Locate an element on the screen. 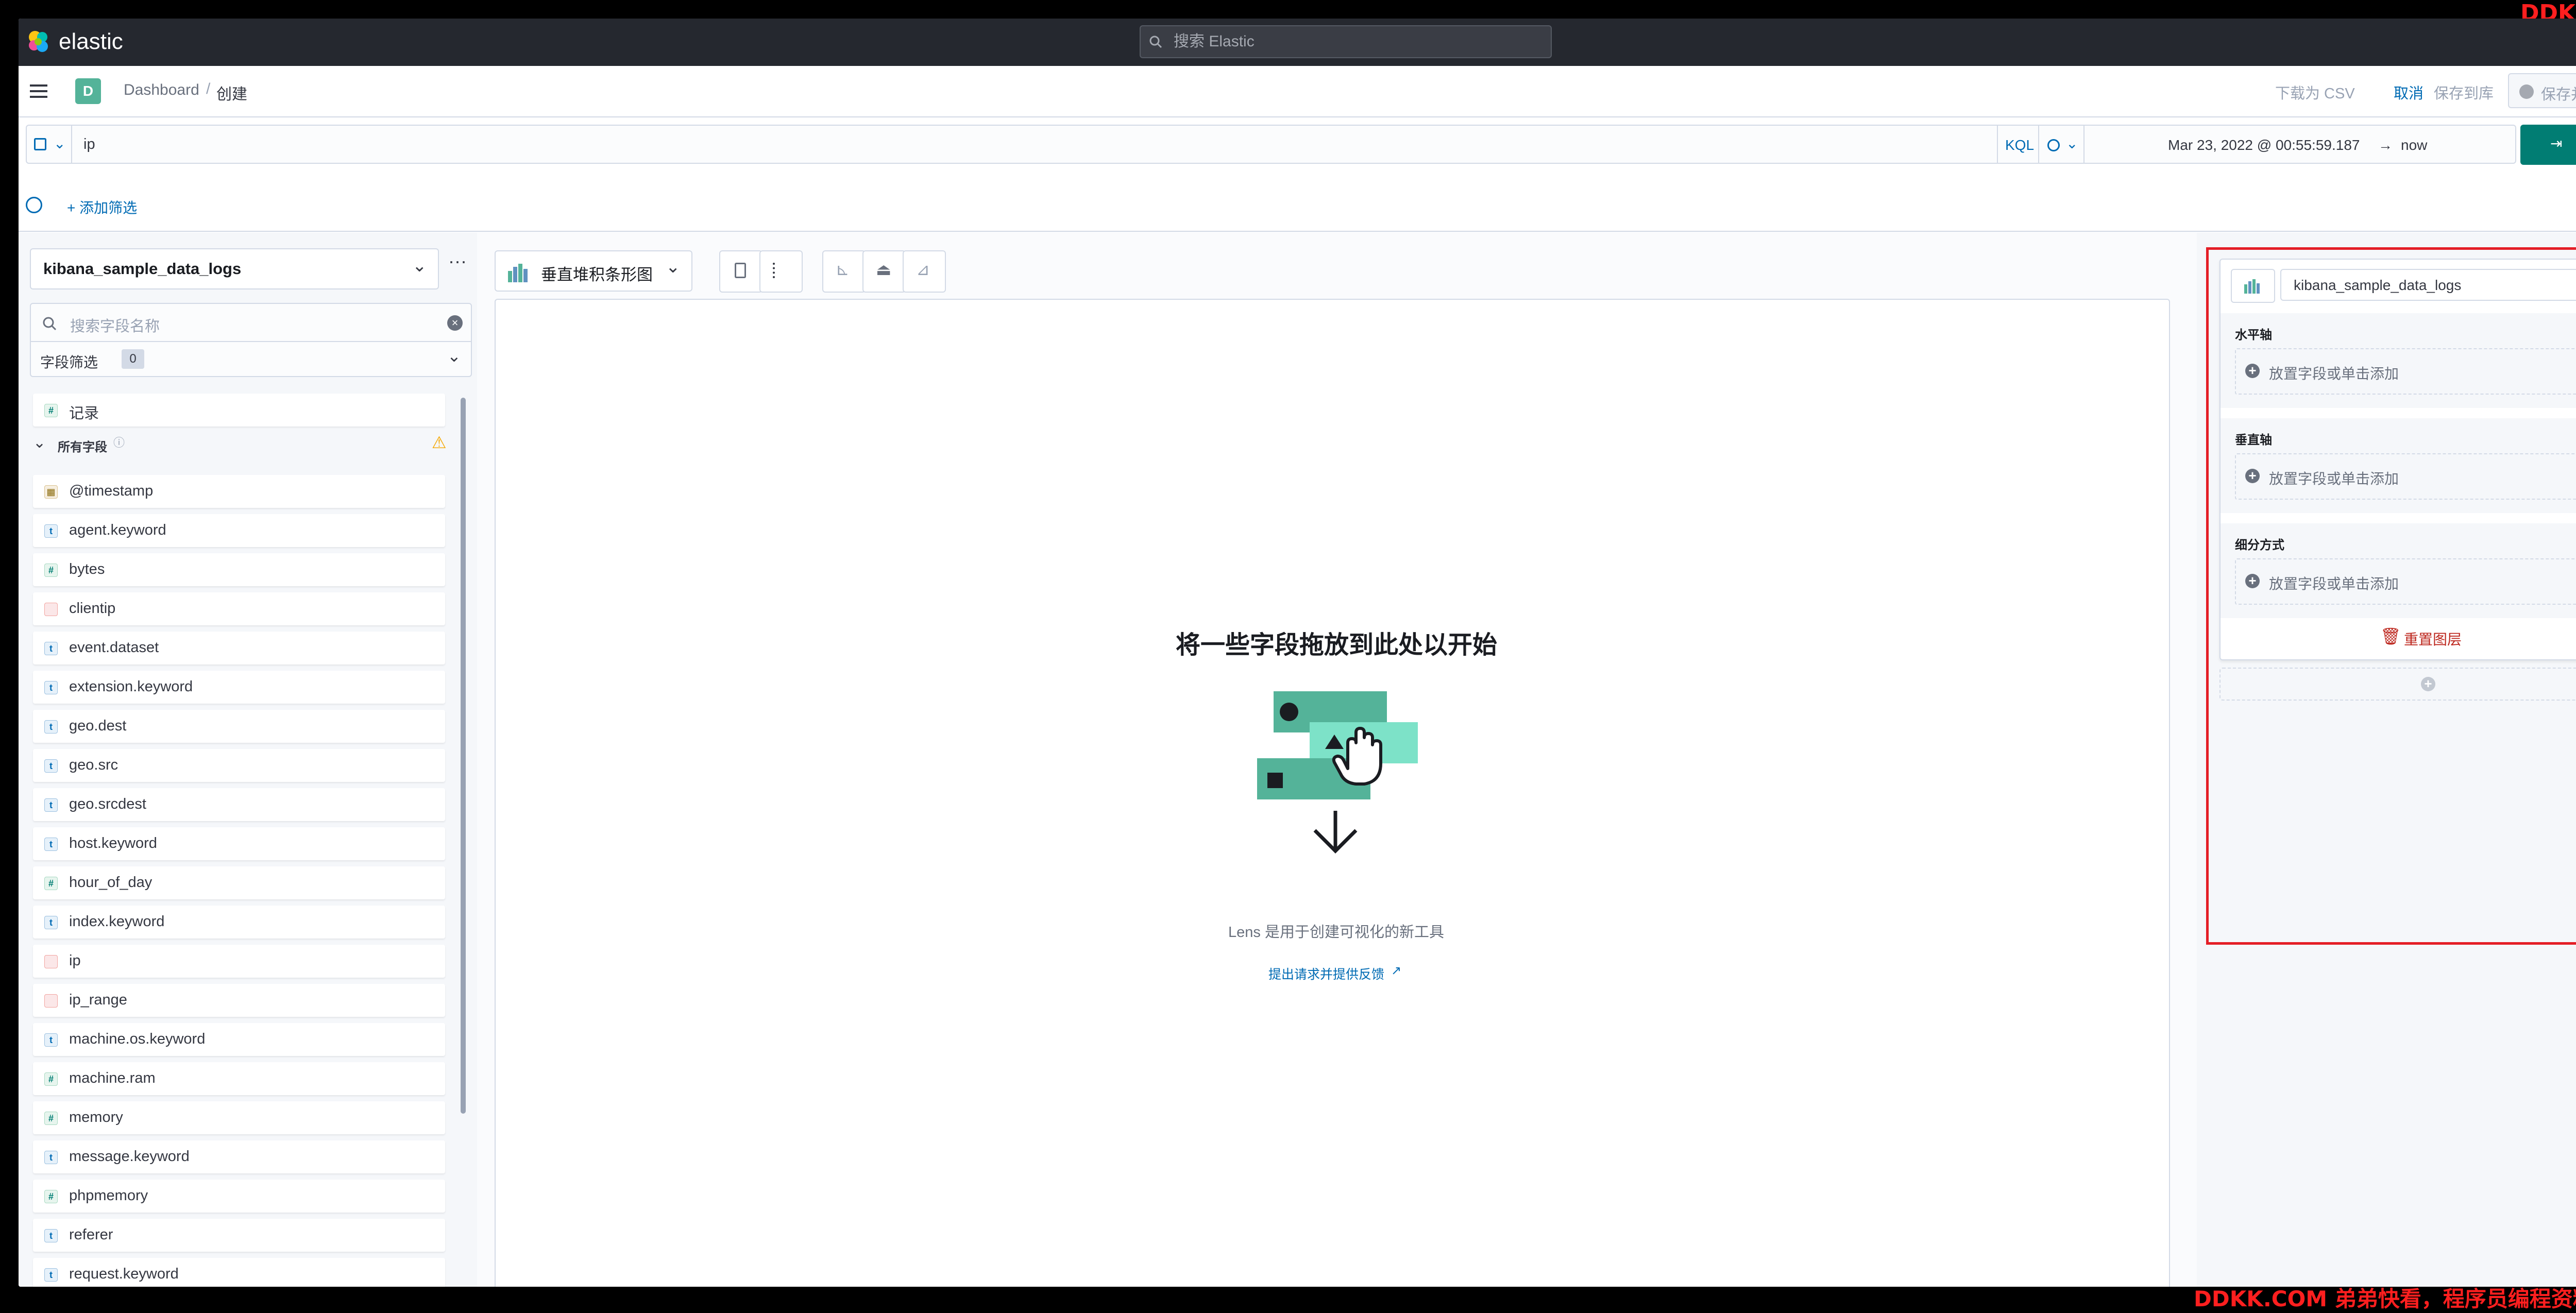 The width and height of the screenshot is (2576, 1313). date-range-picker: Mar 23, 2022 @ 00:55:59.187 → now is located at coordinates (2299, 144).